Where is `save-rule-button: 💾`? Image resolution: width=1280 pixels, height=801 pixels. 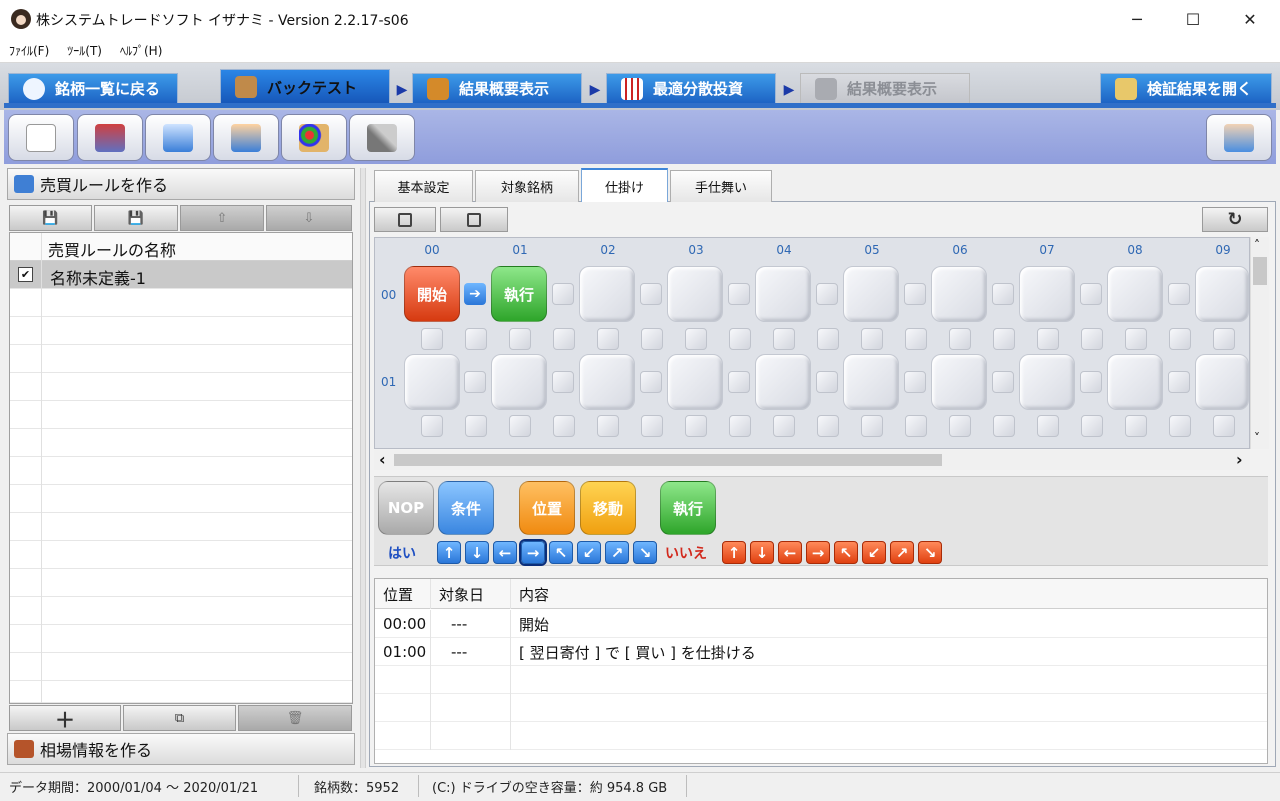 save-rule-button: 💾 is located at coordinates (50, 218).